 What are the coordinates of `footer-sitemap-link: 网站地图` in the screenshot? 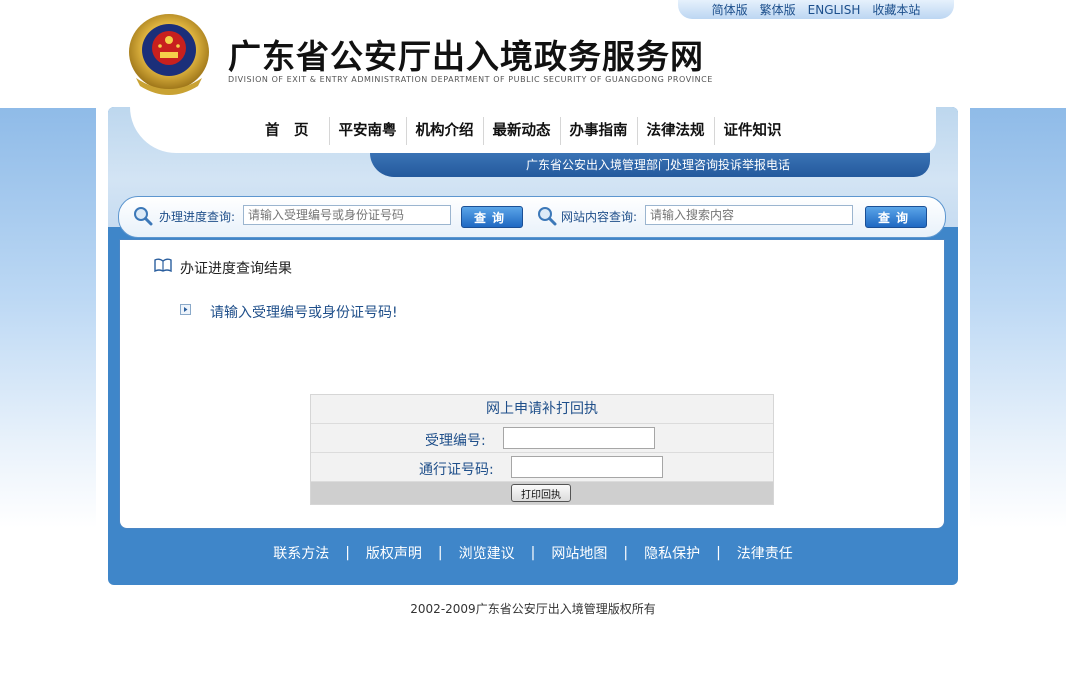 It's located at (579, 553).